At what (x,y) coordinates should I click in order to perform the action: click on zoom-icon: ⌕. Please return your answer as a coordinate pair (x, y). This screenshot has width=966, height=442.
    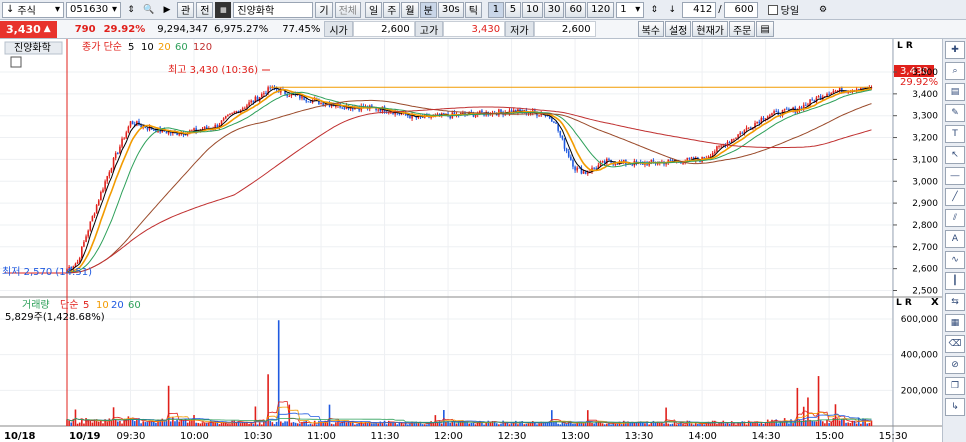
    Looking at the image, I should click on (955, 71).